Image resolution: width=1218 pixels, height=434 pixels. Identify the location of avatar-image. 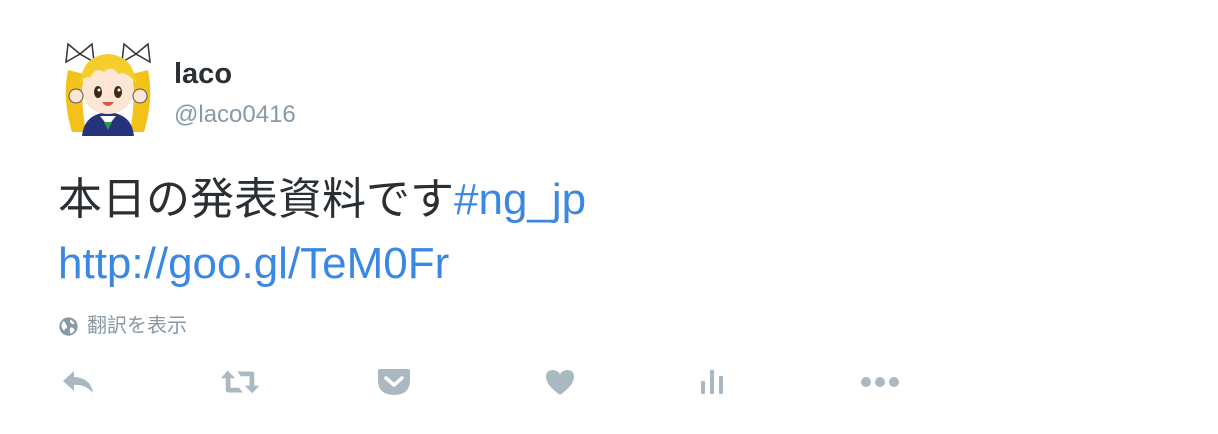
(108, 88).